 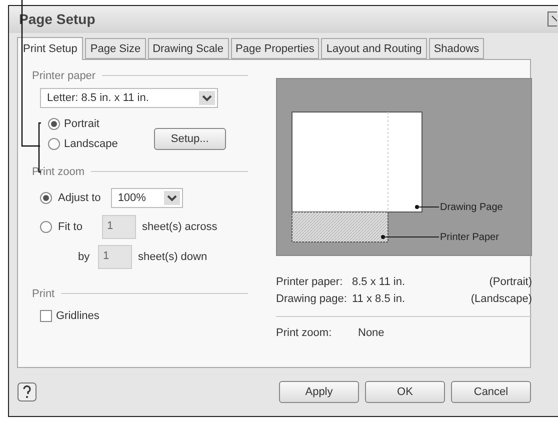 I want to click on info-value: 11 x 8.5 in., so click(x=378, y=299).